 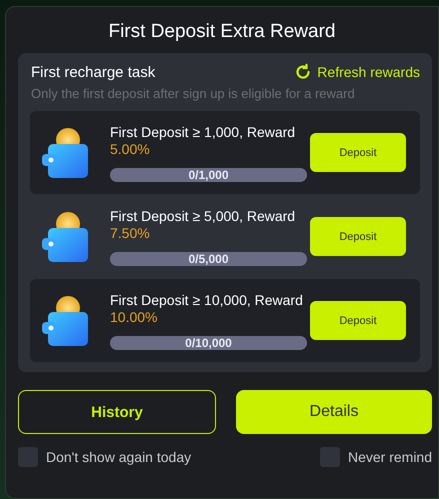 What do you see at coordinates (390, 457) in the screenshot?
I see `option-label: Never remind` at bounding box center [390, 457].